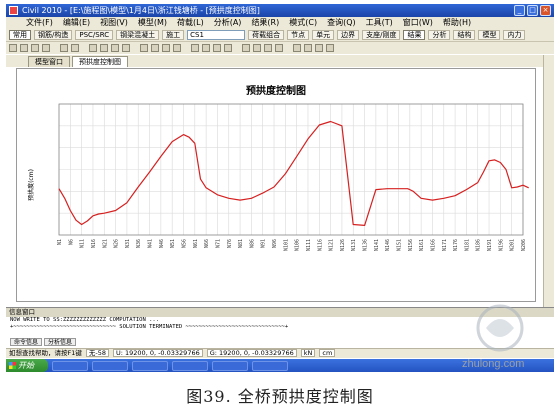 The height and width of the screenshot is (420, 560). What do you see at coordinates (377, 245) in the screenshot?
I see `x-tick-label: N141` at bounding box center [377, 245].